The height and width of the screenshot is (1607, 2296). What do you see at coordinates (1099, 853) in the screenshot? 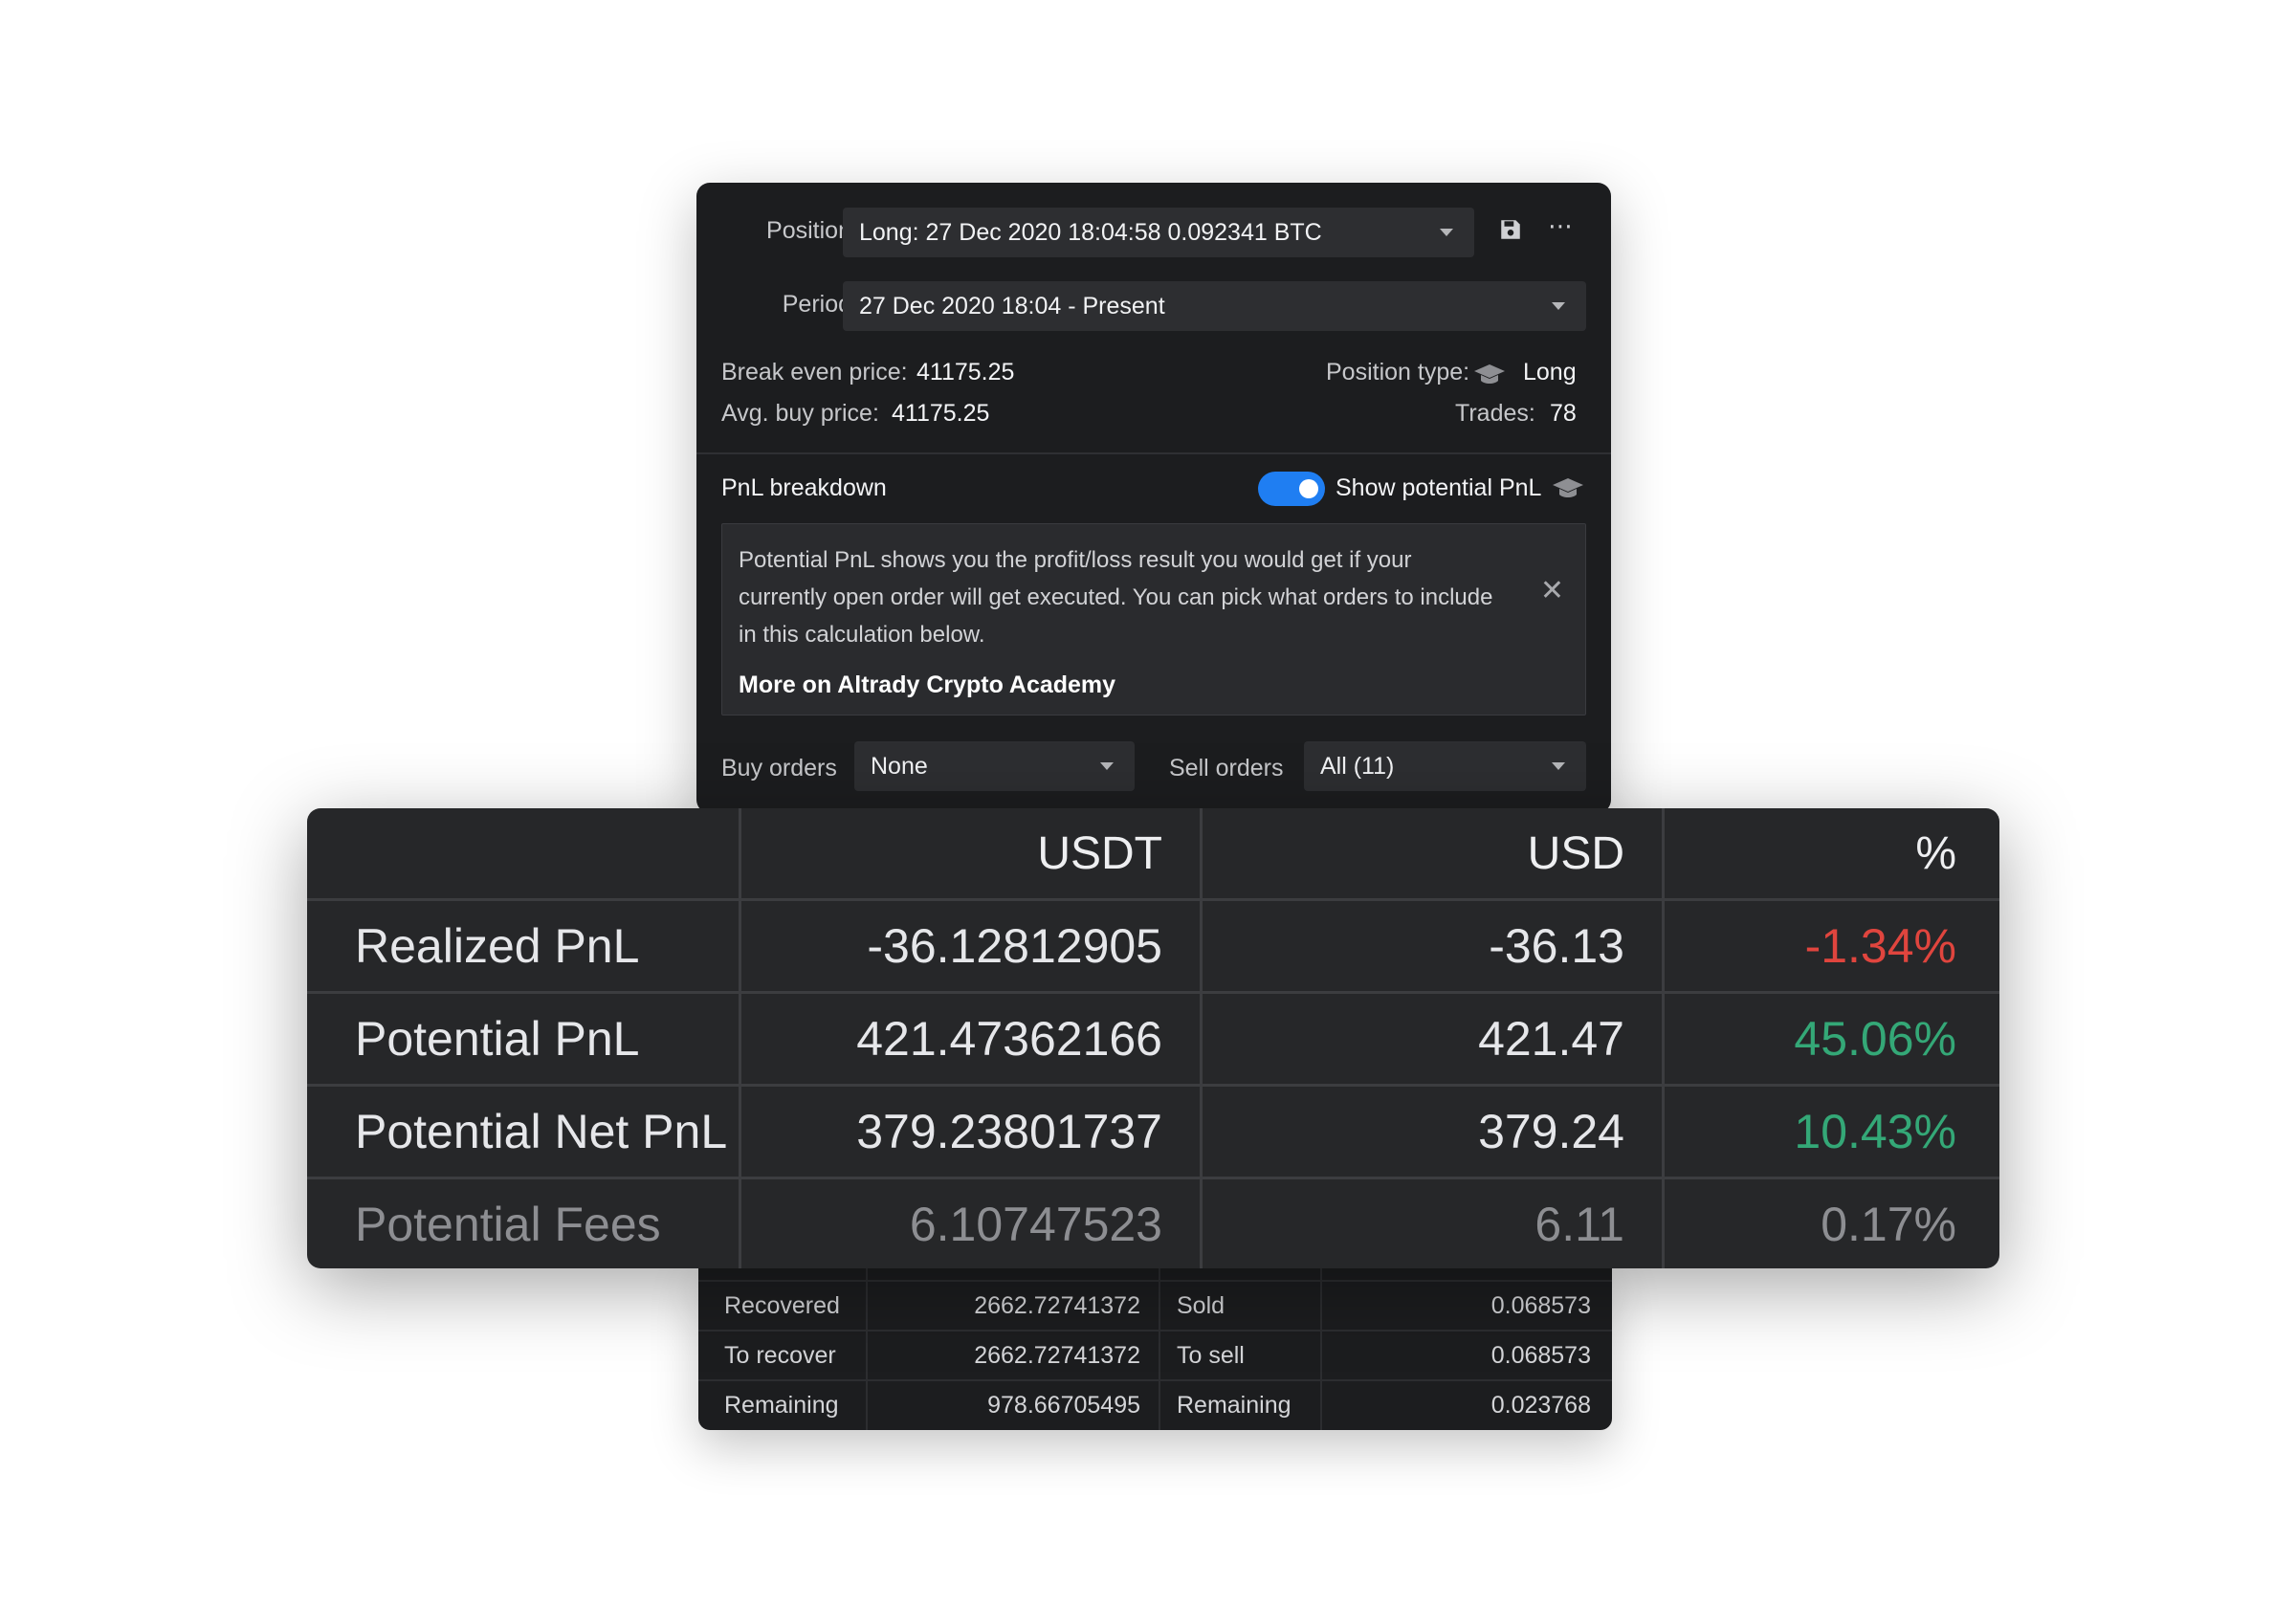
I see `header-usdt: USDT` at bounding box center [1099, 853].